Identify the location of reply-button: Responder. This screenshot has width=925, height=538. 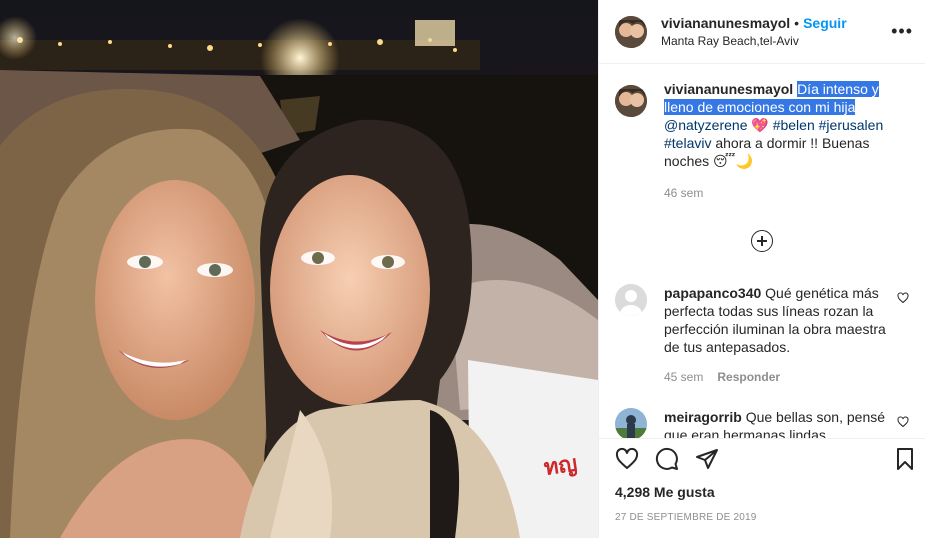
(748, 377).